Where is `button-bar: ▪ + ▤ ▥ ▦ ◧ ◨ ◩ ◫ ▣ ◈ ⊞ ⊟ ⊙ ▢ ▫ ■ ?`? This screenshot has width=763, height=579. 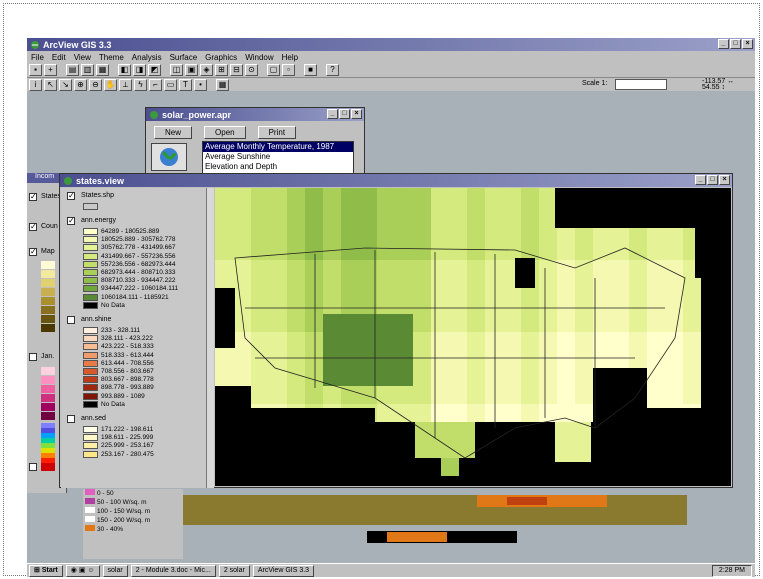 button-bar: ▪ + ▤ ▥ ▦ ◧ ◨ ◩ ◫ ▣ ◈ ⊞ ⊟ ⊙ ▢ ▫ ■ ? is located at coordinates (391, 70).